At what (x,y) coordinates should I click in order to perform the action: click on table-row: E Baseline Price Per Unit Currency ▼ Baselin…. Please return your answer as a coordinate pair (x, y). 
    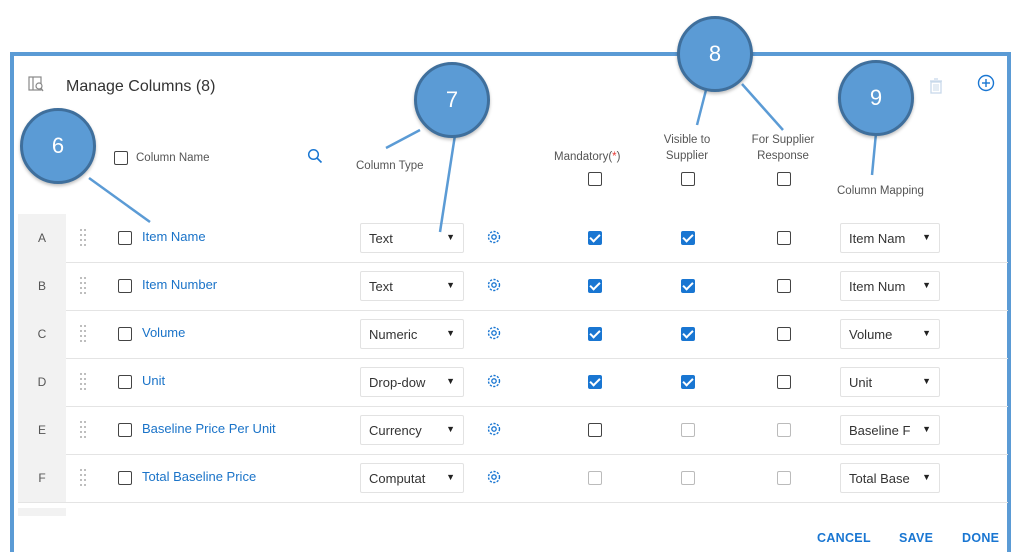
    Looking at the image, I should click on (513, 430).